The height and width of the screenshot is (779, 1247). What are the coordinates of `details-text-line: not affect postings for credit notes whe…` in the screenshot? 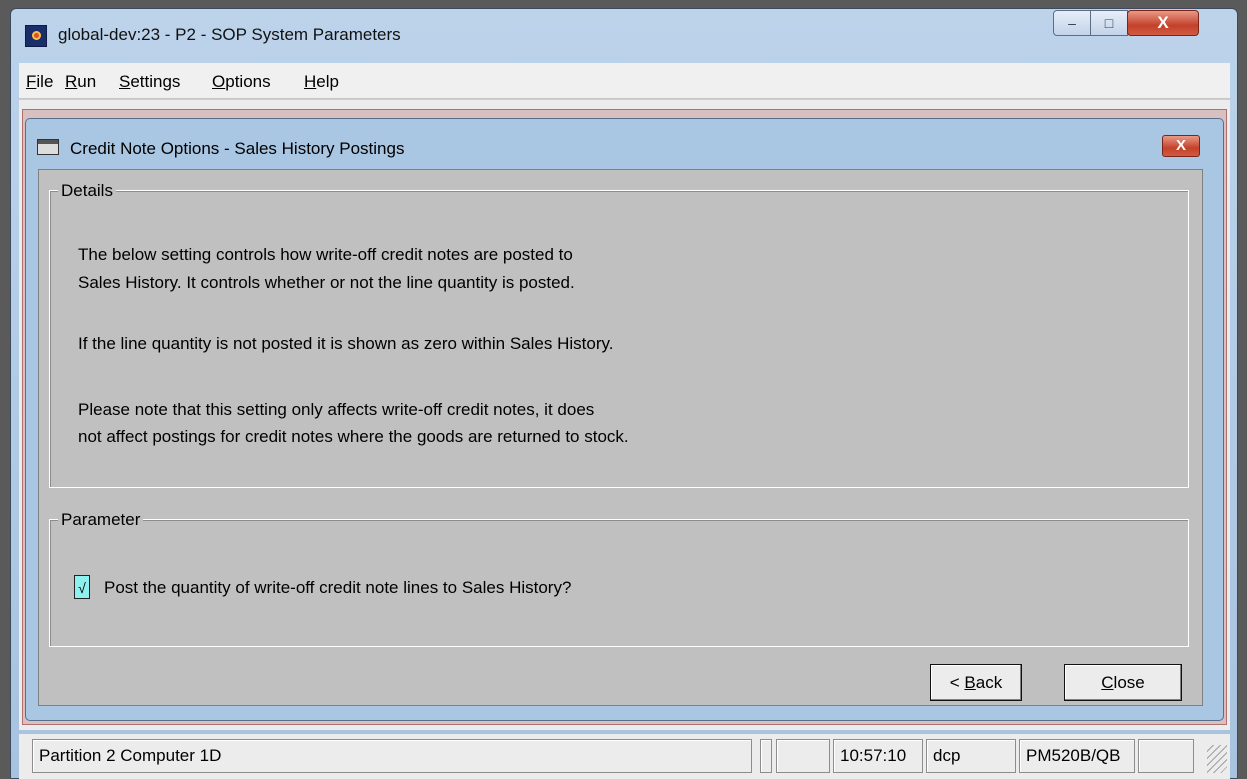 It's located at (353, 436).